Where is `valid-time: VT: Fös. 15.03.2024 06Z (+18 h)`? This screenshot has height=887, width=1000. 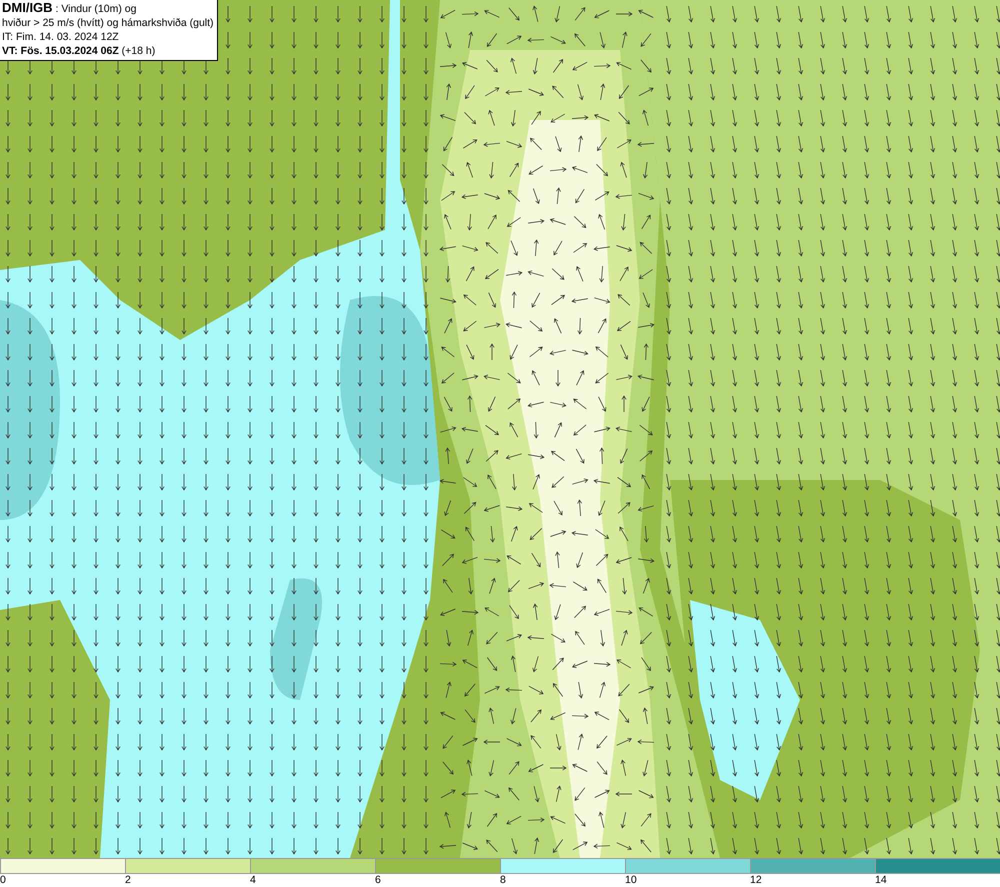
valid-time: VT: Fös. 15.03.2024 06Z (+18 h) is located at coordinates (79, 51).